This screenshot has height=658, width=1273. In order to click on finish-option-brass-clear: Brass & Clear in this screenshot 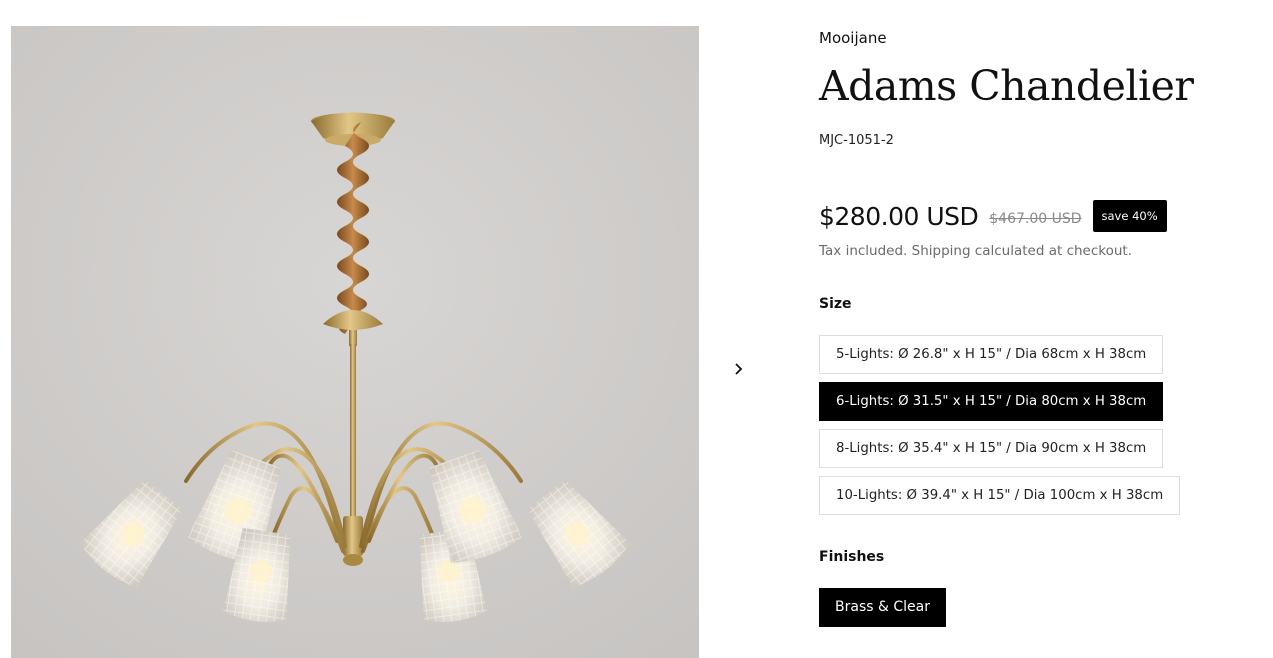, I will do `click(882, 607)`.